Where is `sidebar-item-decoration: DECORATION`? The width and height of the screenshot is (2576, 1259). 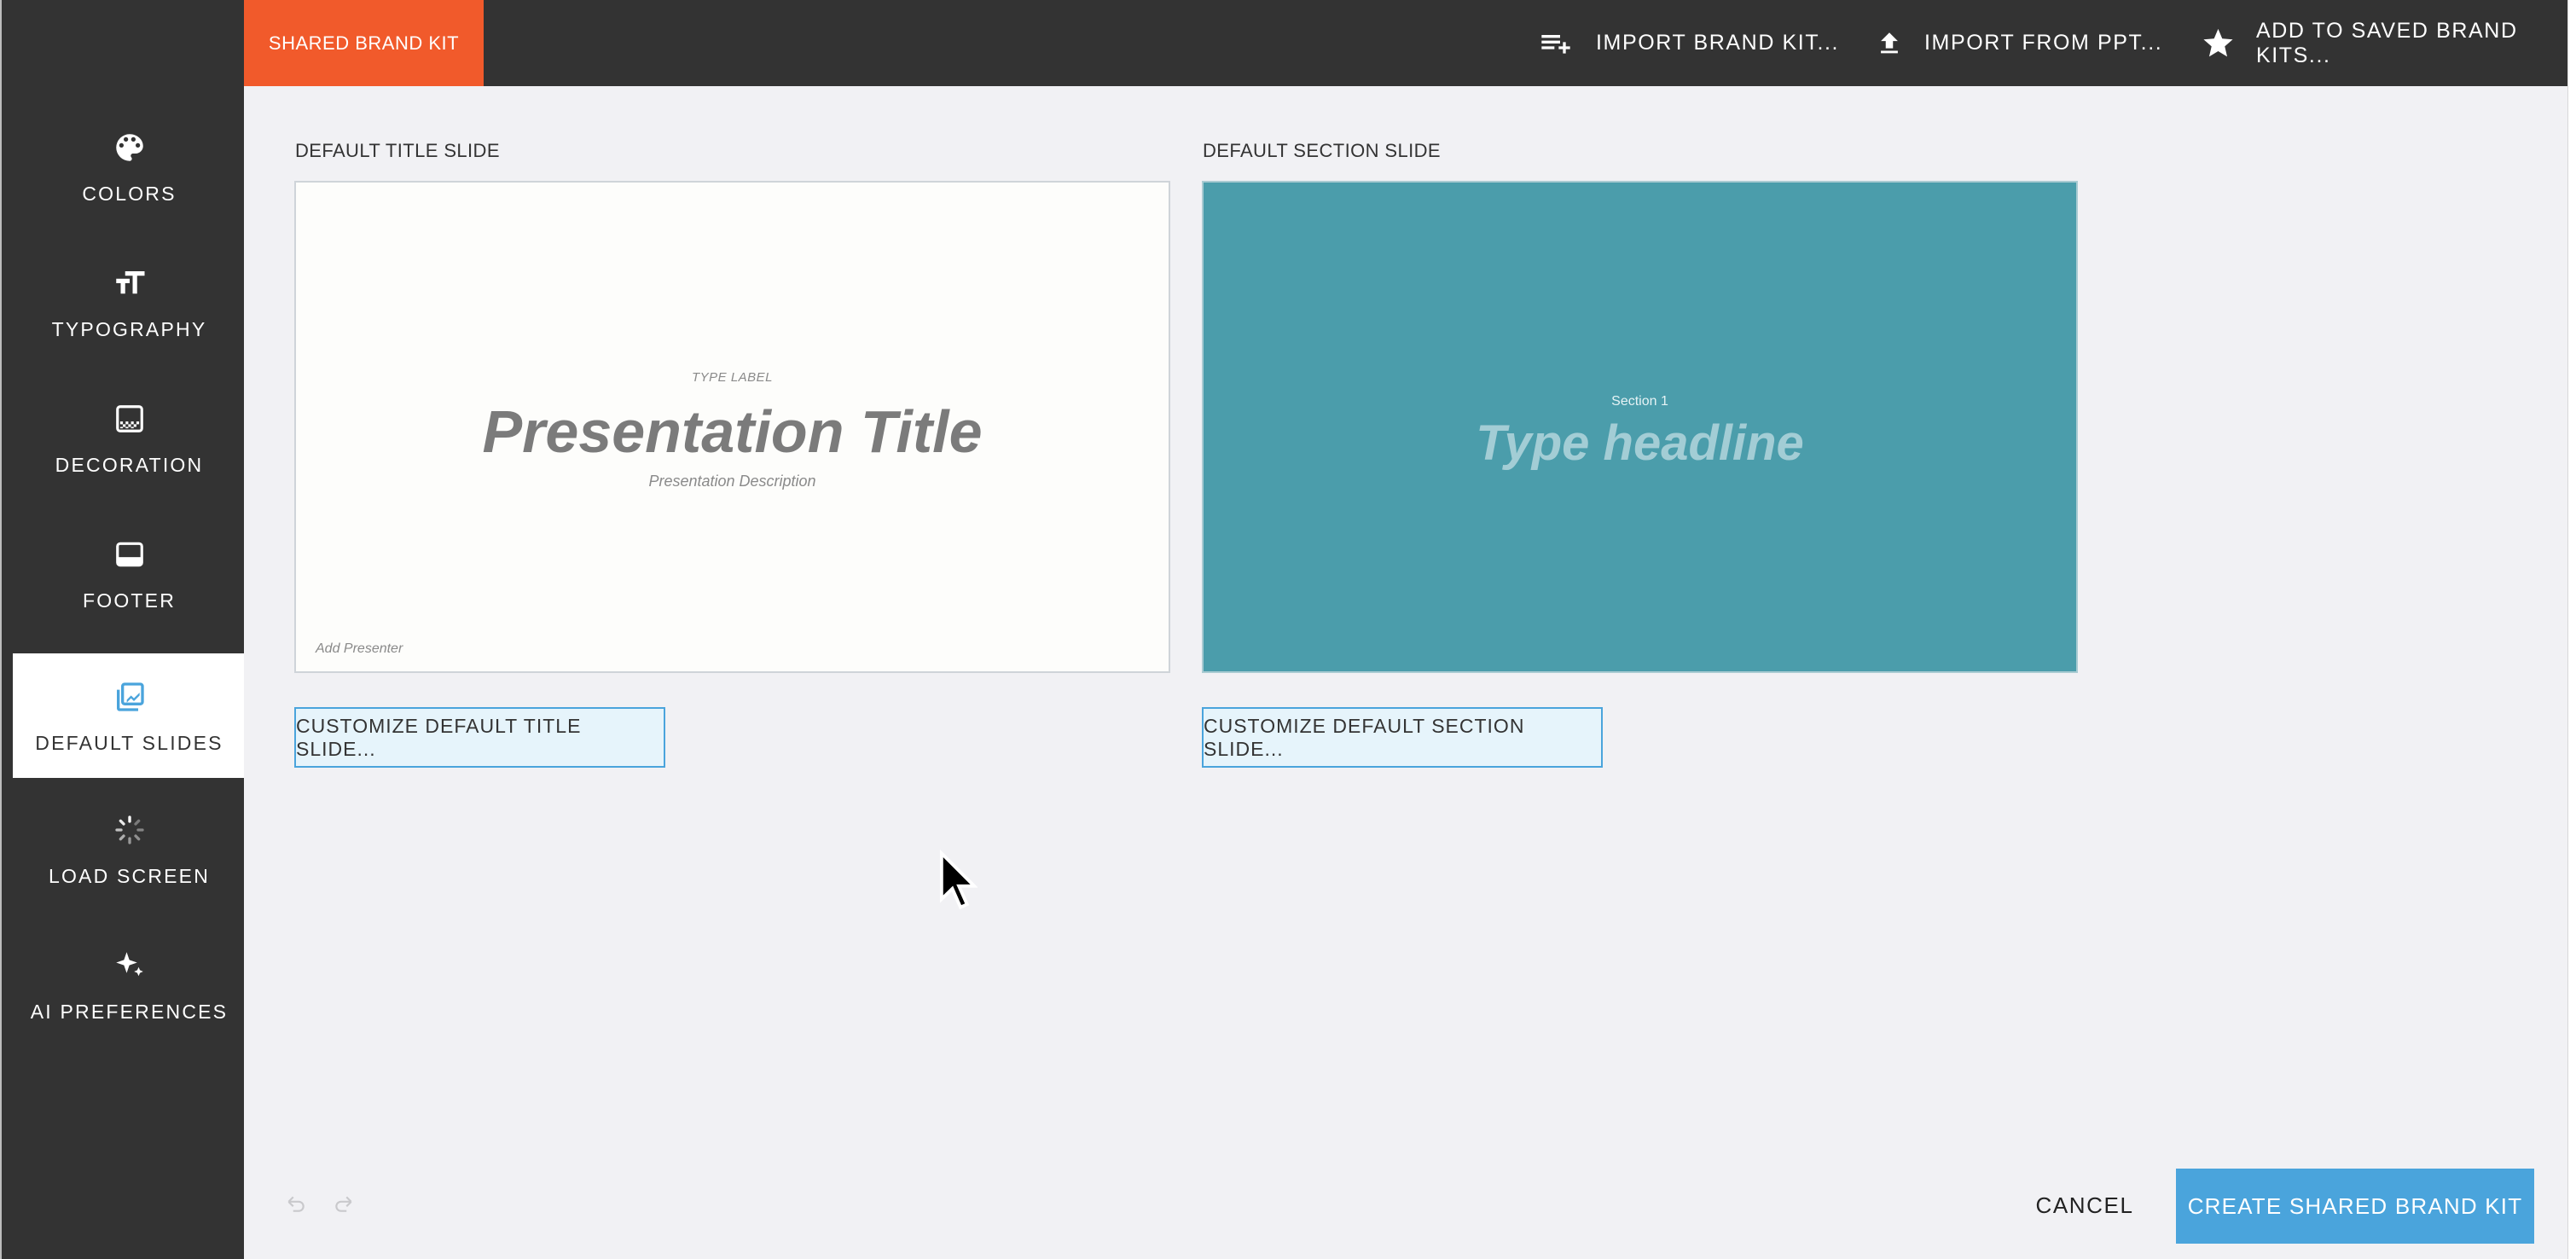 sidebar-item-decoration: DECORATION is located at coordinates (129, 437).